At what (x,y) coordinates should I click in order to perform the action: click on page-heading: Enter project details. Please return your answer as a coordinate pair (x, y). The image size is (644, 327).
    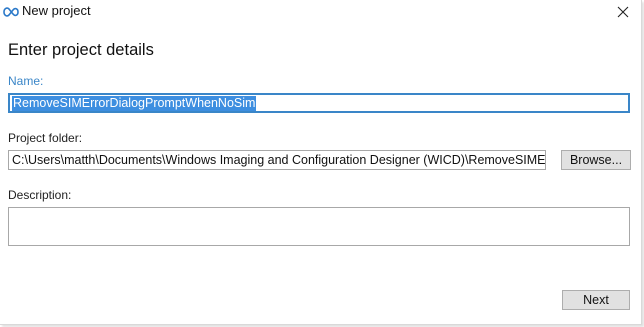
    Looking at the image, I should click on (81, 50).